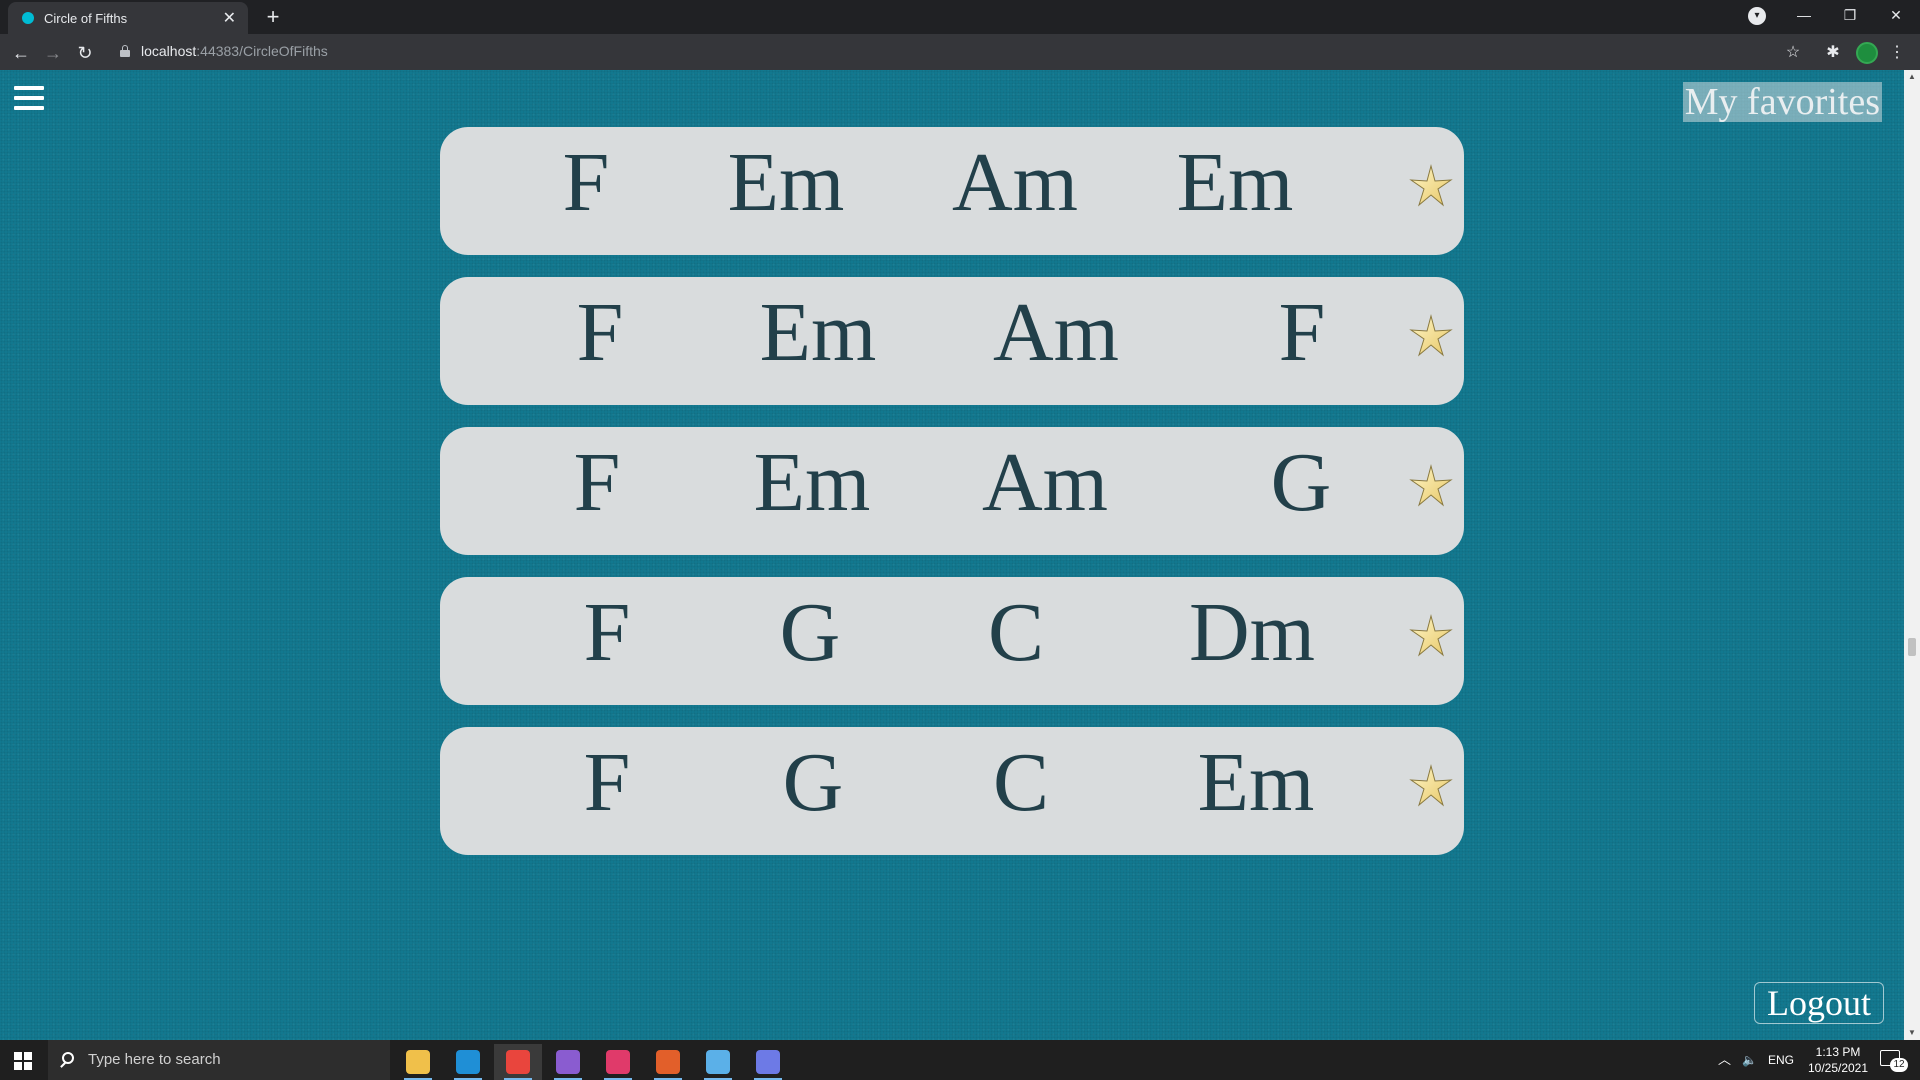 The image size is (1920, 1080). What do you see at coordinates (952, 491) in the screenshot?
I see `progression-row: F Em Am G` at bounding box center [952, 491].